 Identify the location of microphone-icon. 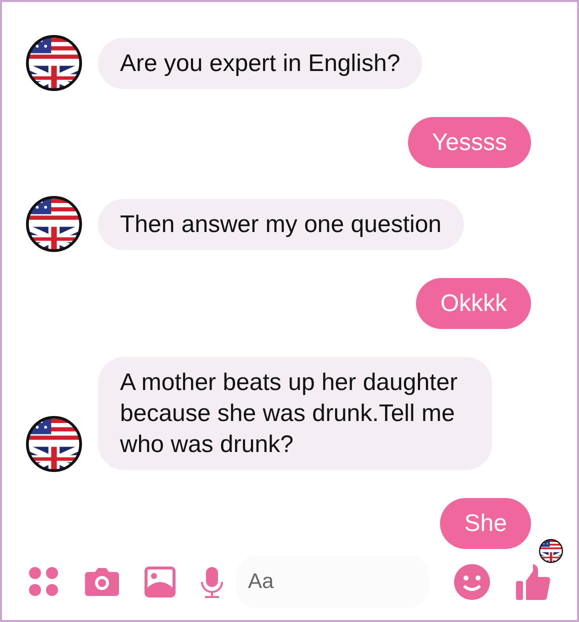
(212, 582).